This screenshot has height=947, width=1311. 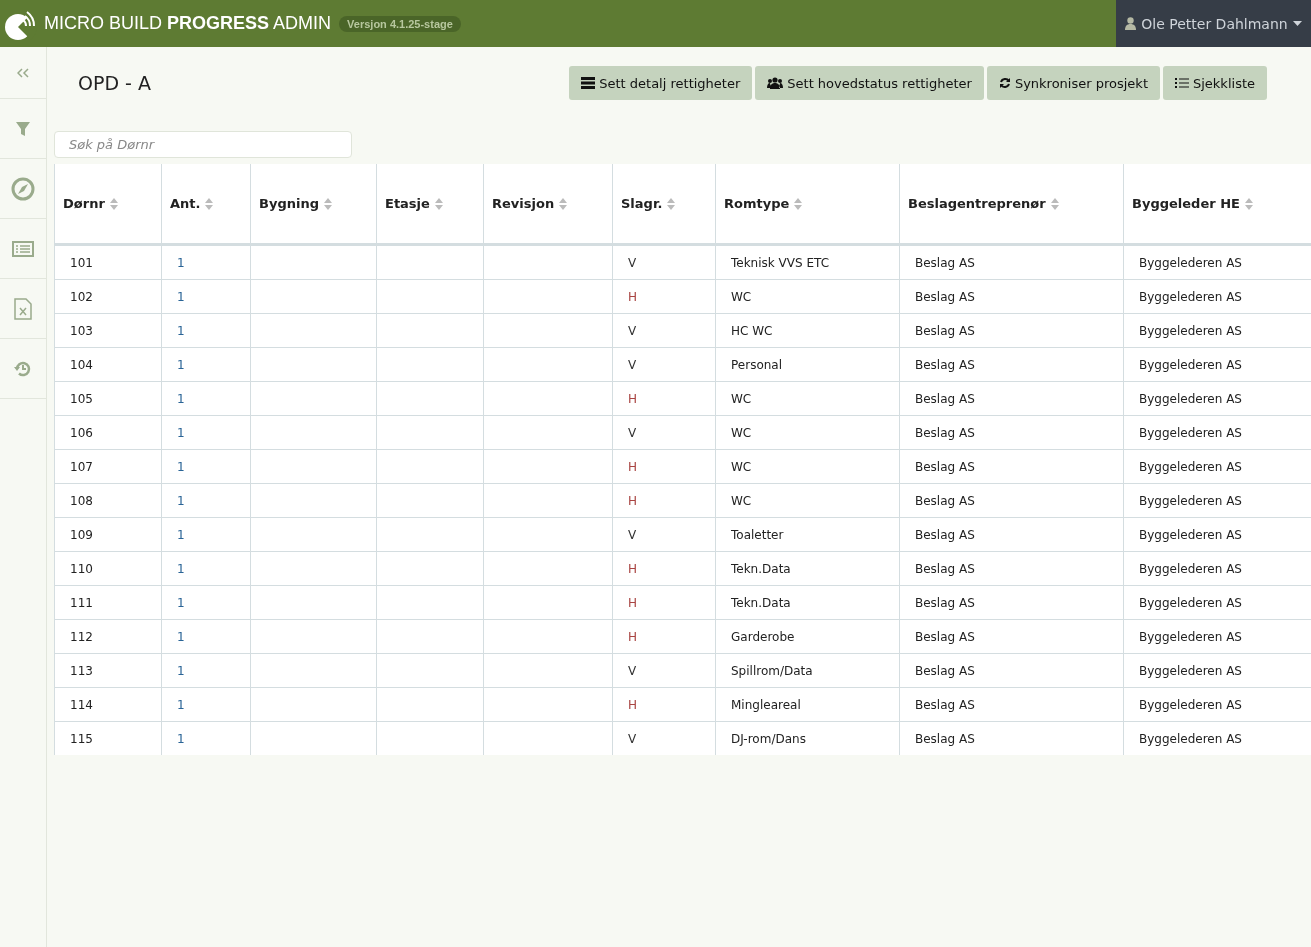 What do you see at coordinates (642, 203) in the screenshot?
I see `column-header: Slagr.` at bounding box center [642, 203].